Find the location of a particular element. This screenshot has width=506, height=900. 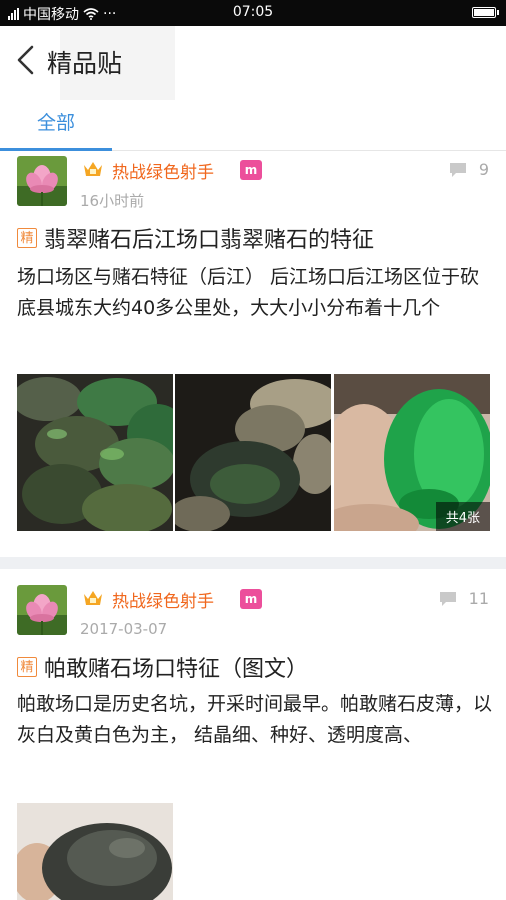

image-count-badge: 共4张 is located at coordinates (462, 516).